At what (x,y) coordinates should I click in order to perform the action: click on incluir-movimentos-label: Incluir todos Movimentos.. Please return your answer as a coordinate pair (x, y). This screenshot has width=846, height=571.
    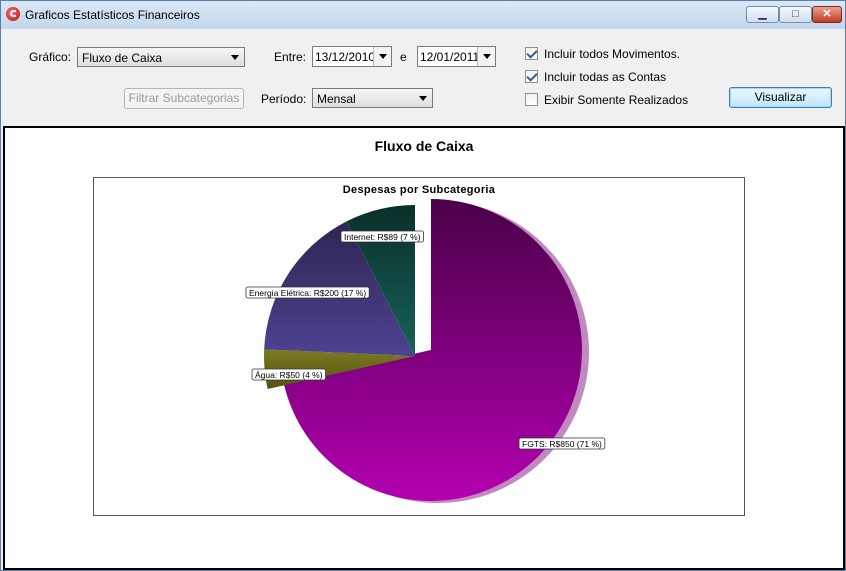
    Looking at the image, I should click on (612, 54).